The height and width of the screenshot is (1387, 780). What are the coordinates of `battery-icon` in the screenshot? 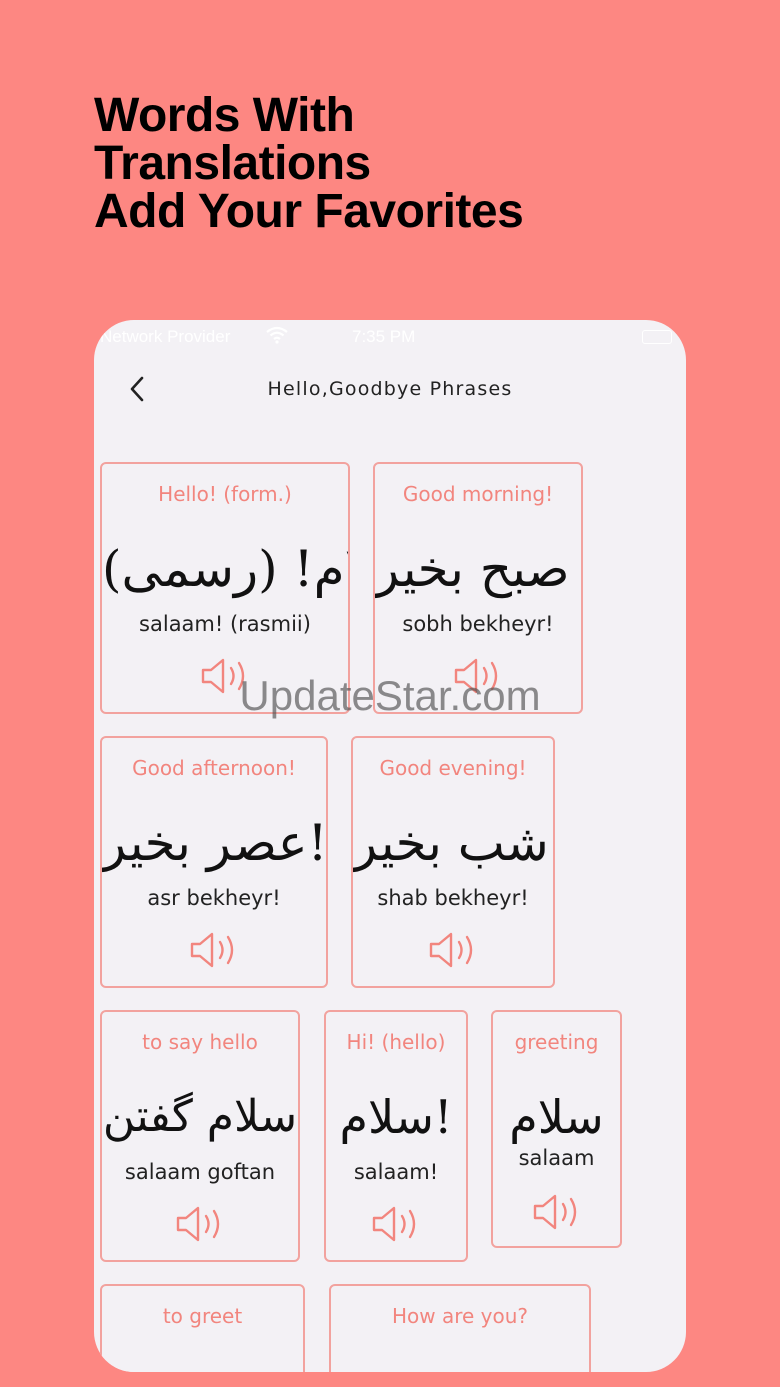 It's located at (657, 337).